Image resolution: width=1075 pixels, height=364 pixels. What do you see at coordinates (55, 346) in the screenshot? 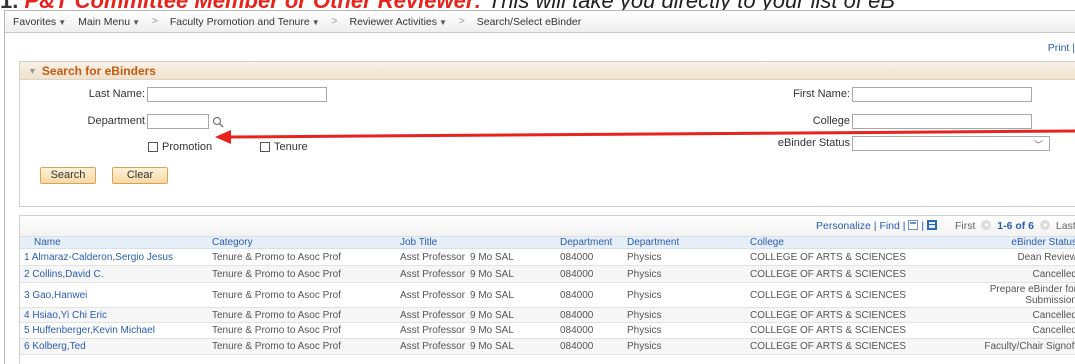
I see `row-name-link: 6 Kolberg,Ted` at bounding box center [55, 346].